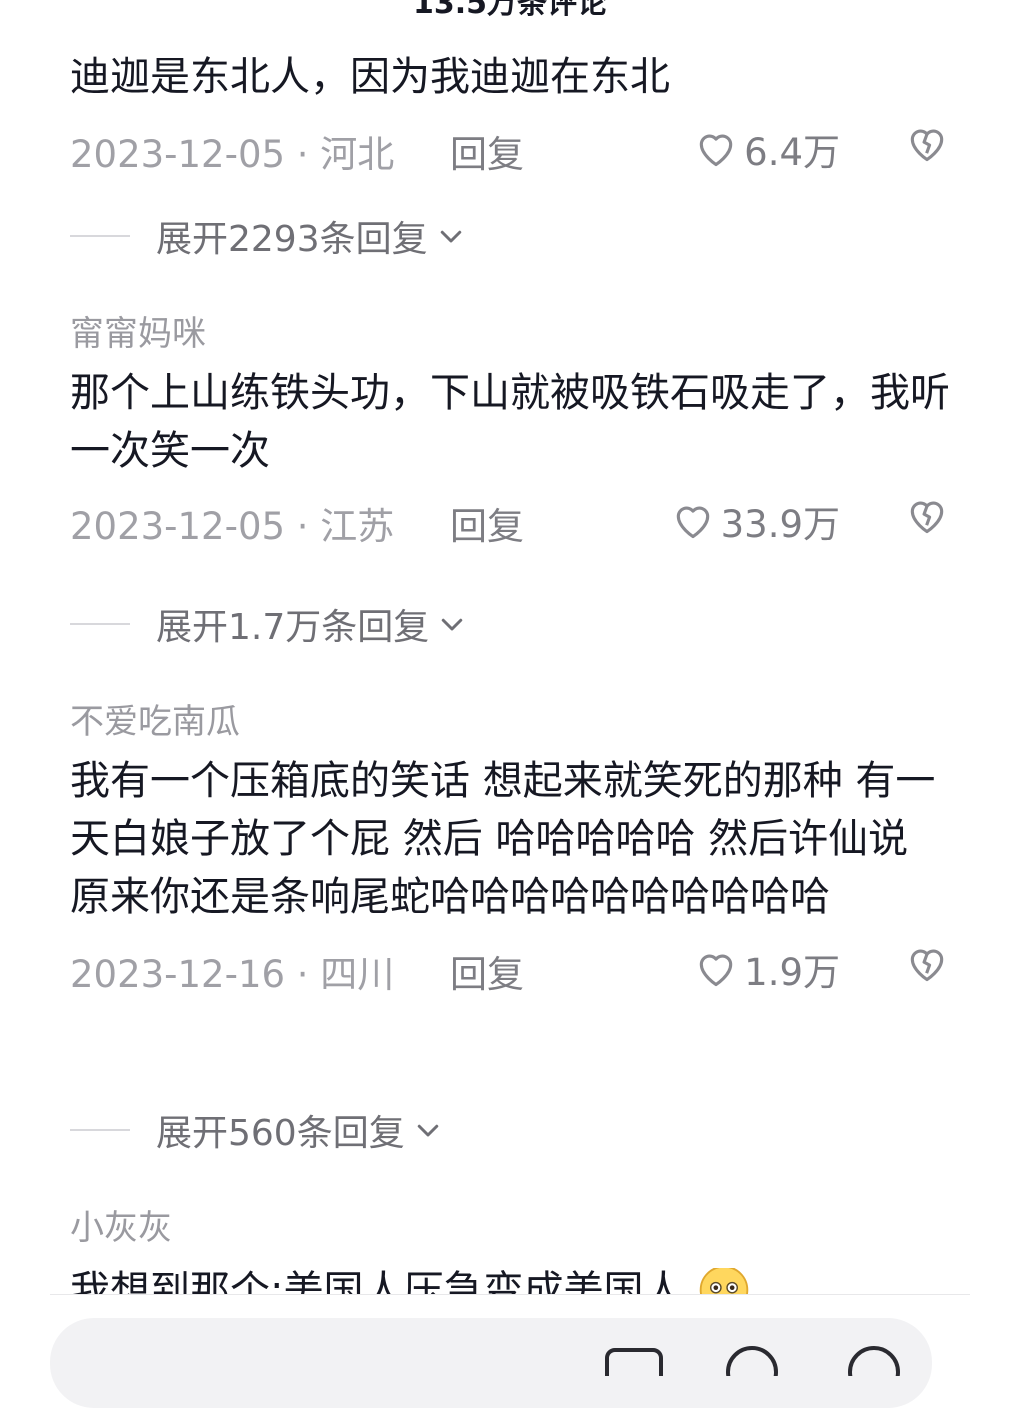 The height and width of the screenshot is (1408, 1020). I want to click on comment-content-partial: 我想到那个:美国人压急变成美国人, so click(411, 1281).